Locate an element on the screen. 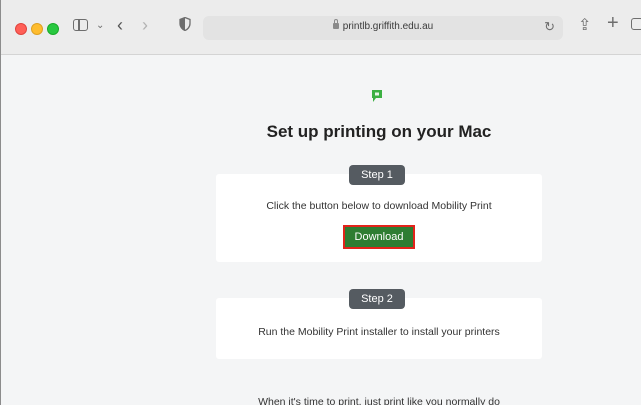 Image resolution: width=641 pixels, height=405 pixels. address-bar: printlb.griffith.edu.au ↻ is located at coordinates (383, 28).